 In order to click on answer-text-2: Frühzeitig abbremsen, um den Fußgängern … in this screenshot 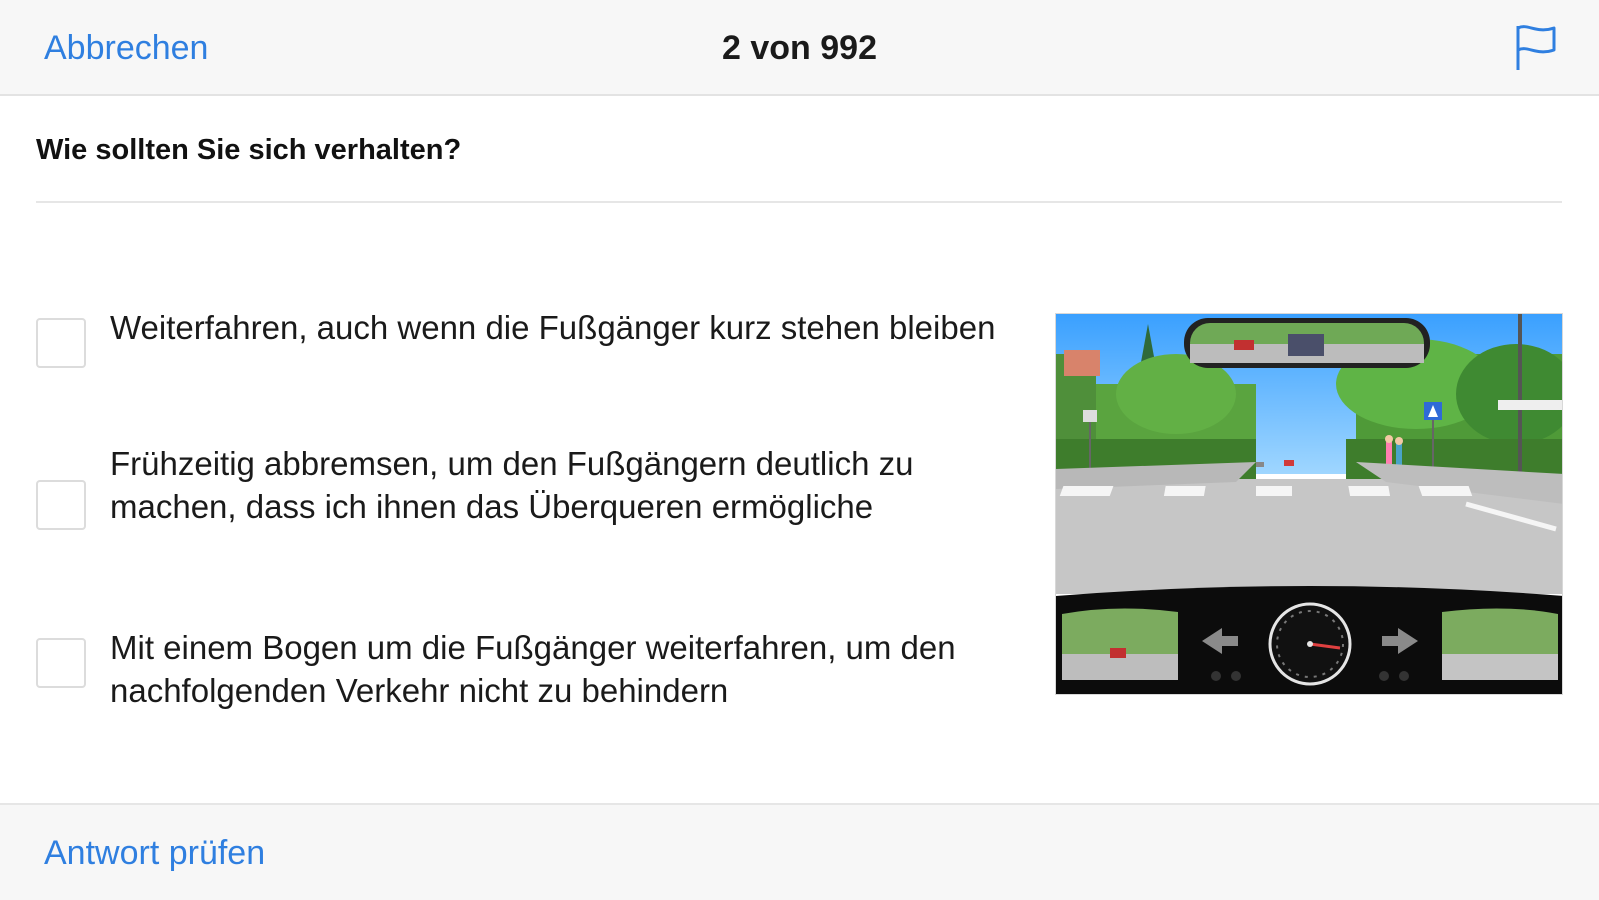, I will do `click(512, 485)`.